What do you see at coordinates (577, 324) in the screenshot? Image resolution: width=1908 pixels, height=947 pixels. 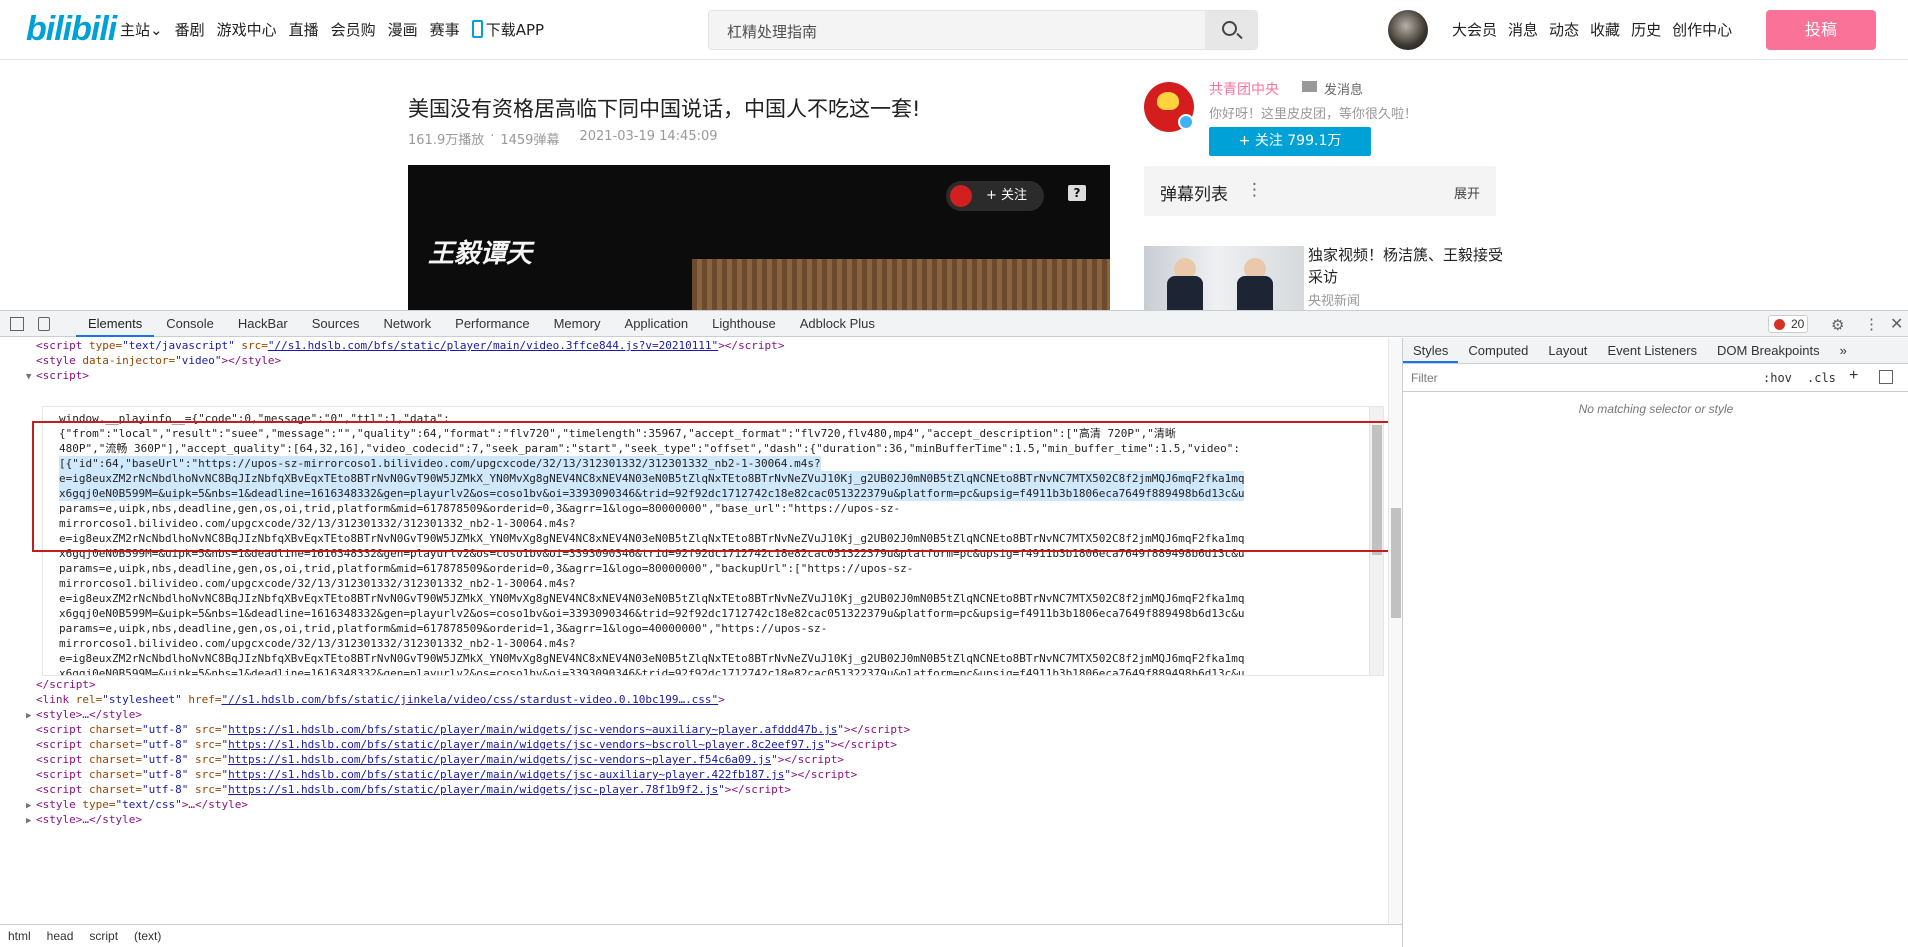 I see `tab-memory: Memory` at bounding box center [577, 324].